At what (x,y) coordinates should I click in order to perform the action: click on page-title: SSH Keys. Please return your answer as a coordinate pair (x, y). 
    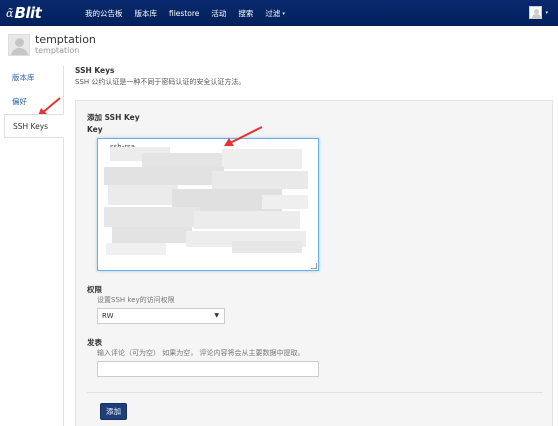
    Looking at the image, I should click on (95, 70).